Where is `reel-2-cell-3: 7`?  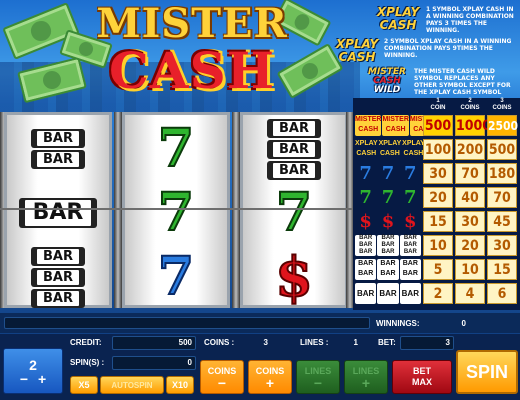 reel-2-cell-3: 7 is located at coordinates (176, 277).